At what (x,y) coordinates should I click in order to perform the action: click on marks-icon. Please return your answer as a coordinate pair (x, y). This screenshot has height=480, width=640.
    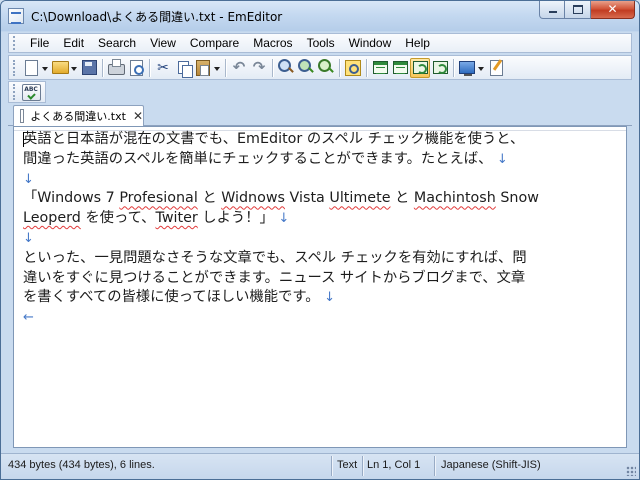
    Looking at the image, I should click on (400, 67).